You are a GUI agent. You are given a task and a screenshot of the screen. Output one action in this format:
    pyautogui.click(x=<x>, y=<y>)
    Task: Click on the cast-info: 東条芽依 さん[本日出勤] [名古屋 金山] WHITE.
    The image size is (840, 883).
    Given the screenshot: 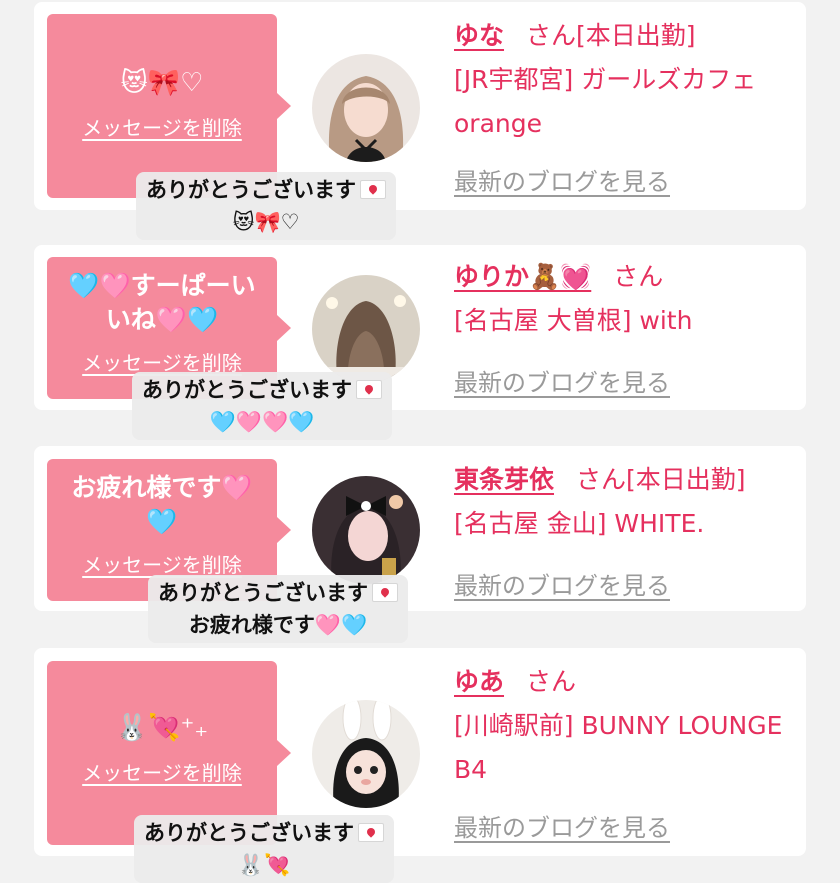 What is the action you would take?
    pyautogui.click(x=626, y=502)
    